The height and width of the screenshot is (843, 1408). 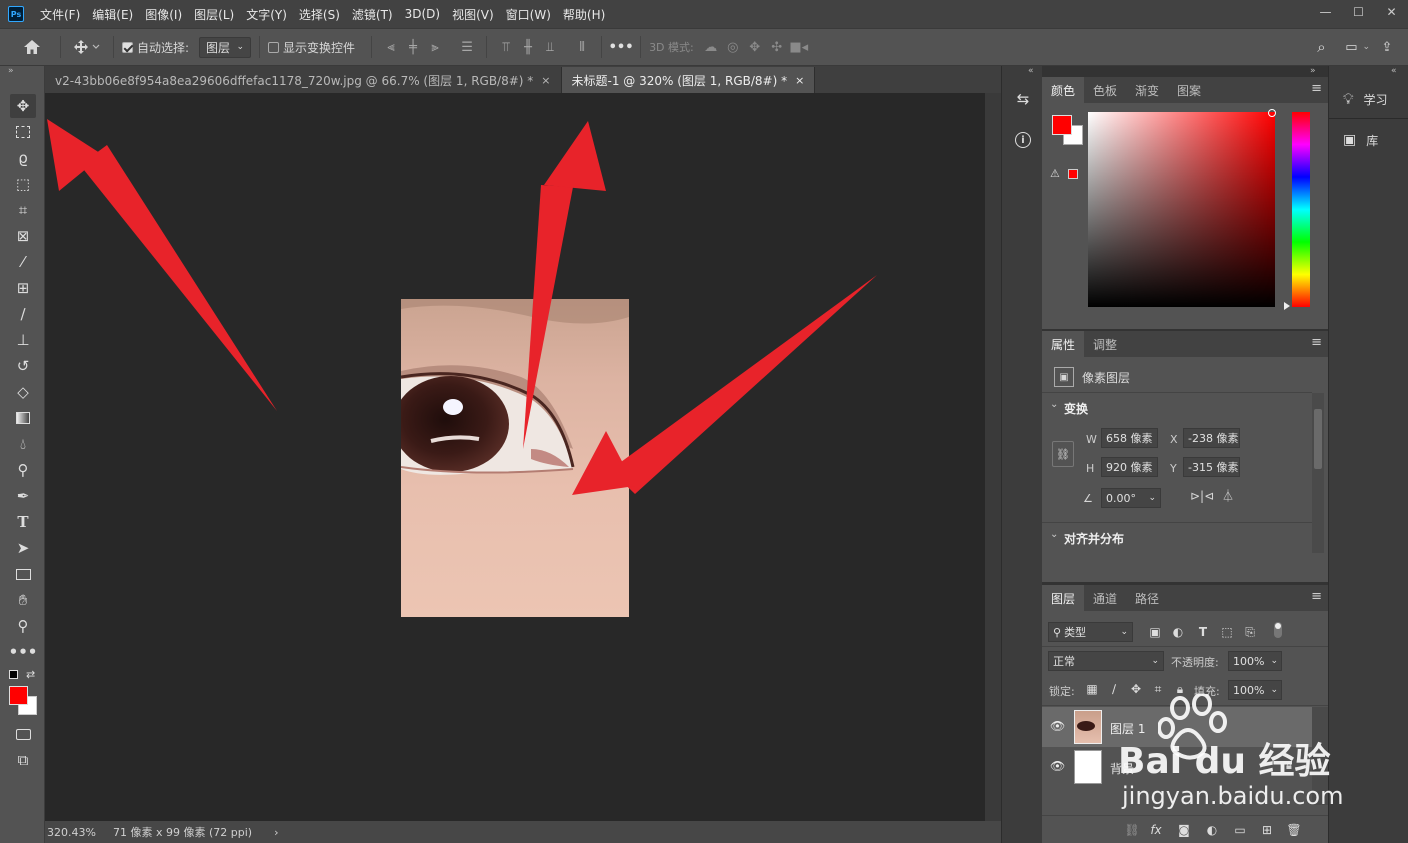 What do you see at coordinates (1055, 173) in the screenshot?
I see `warning-icon: ⚠` at bounding box center [1055, 173].